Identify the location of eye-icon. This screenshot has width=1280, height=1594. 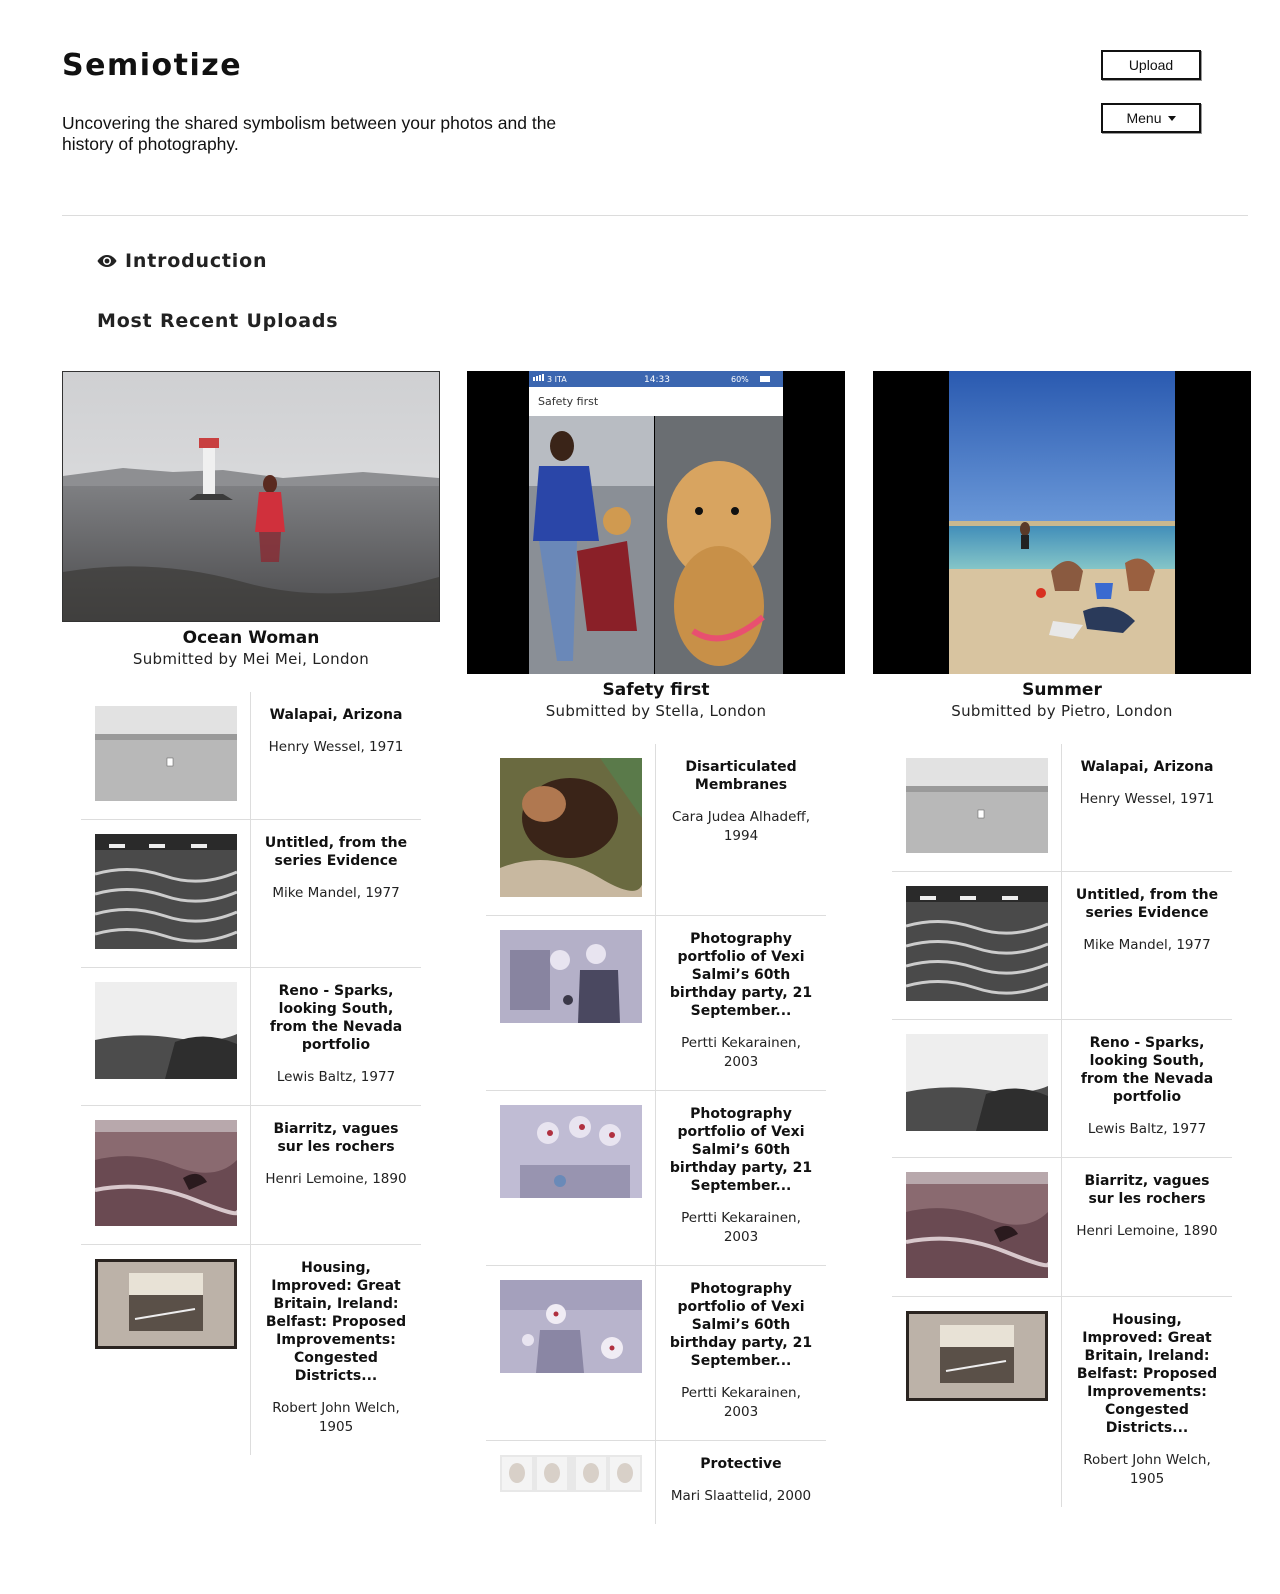
(107, 261).